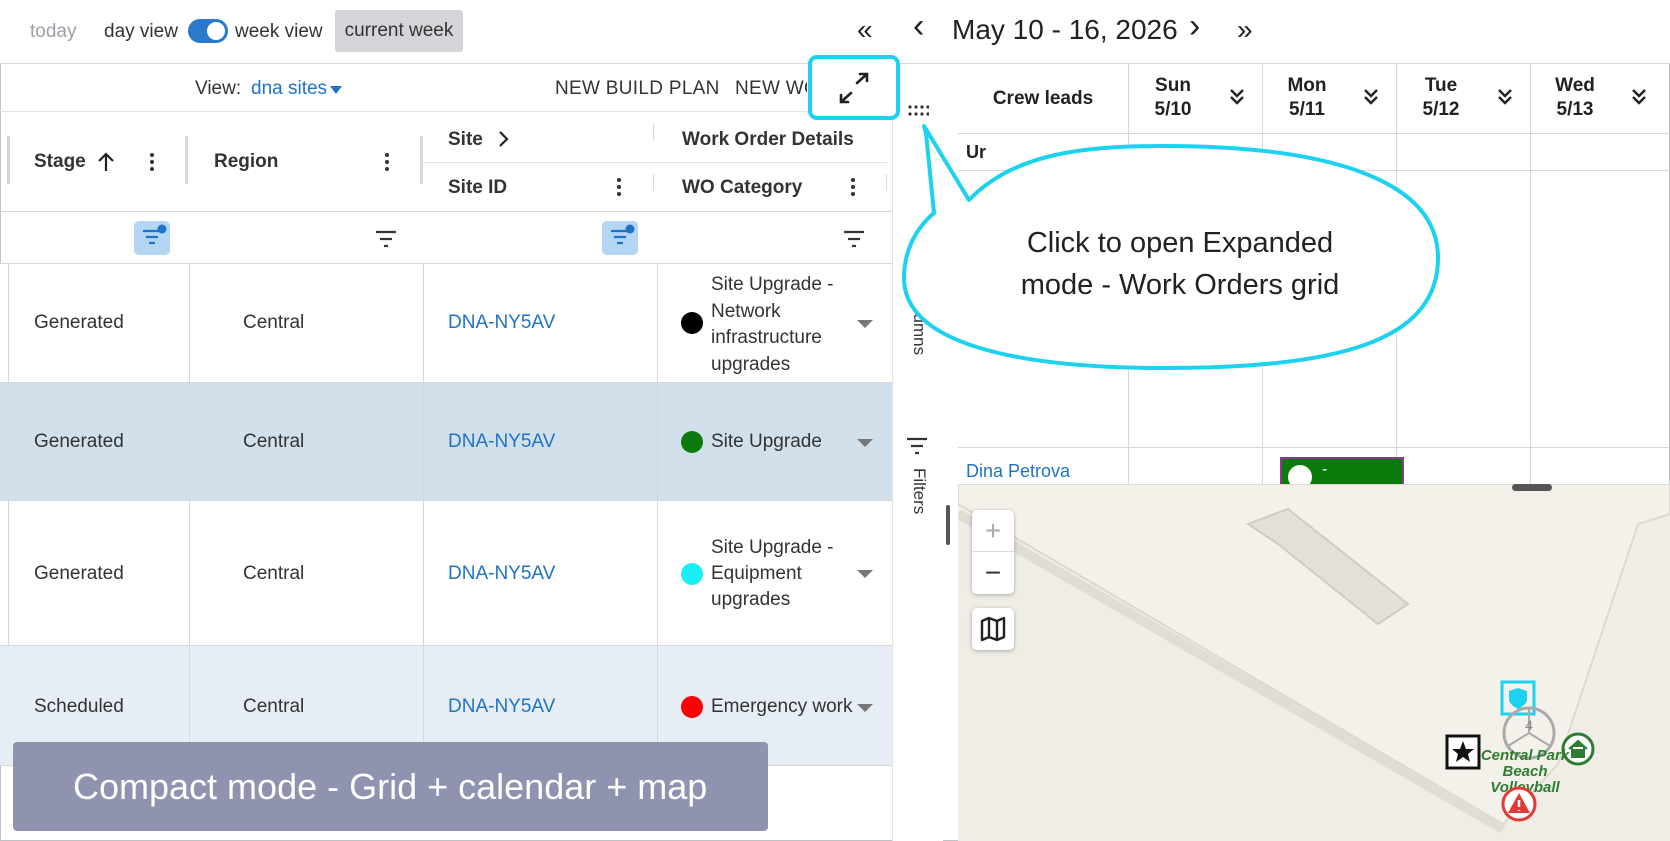 The height and width of the screenshot is (841, 1670). Describe the element at coordinates (948, 525) in the screenshot. I see `splitter-handle` at that location.